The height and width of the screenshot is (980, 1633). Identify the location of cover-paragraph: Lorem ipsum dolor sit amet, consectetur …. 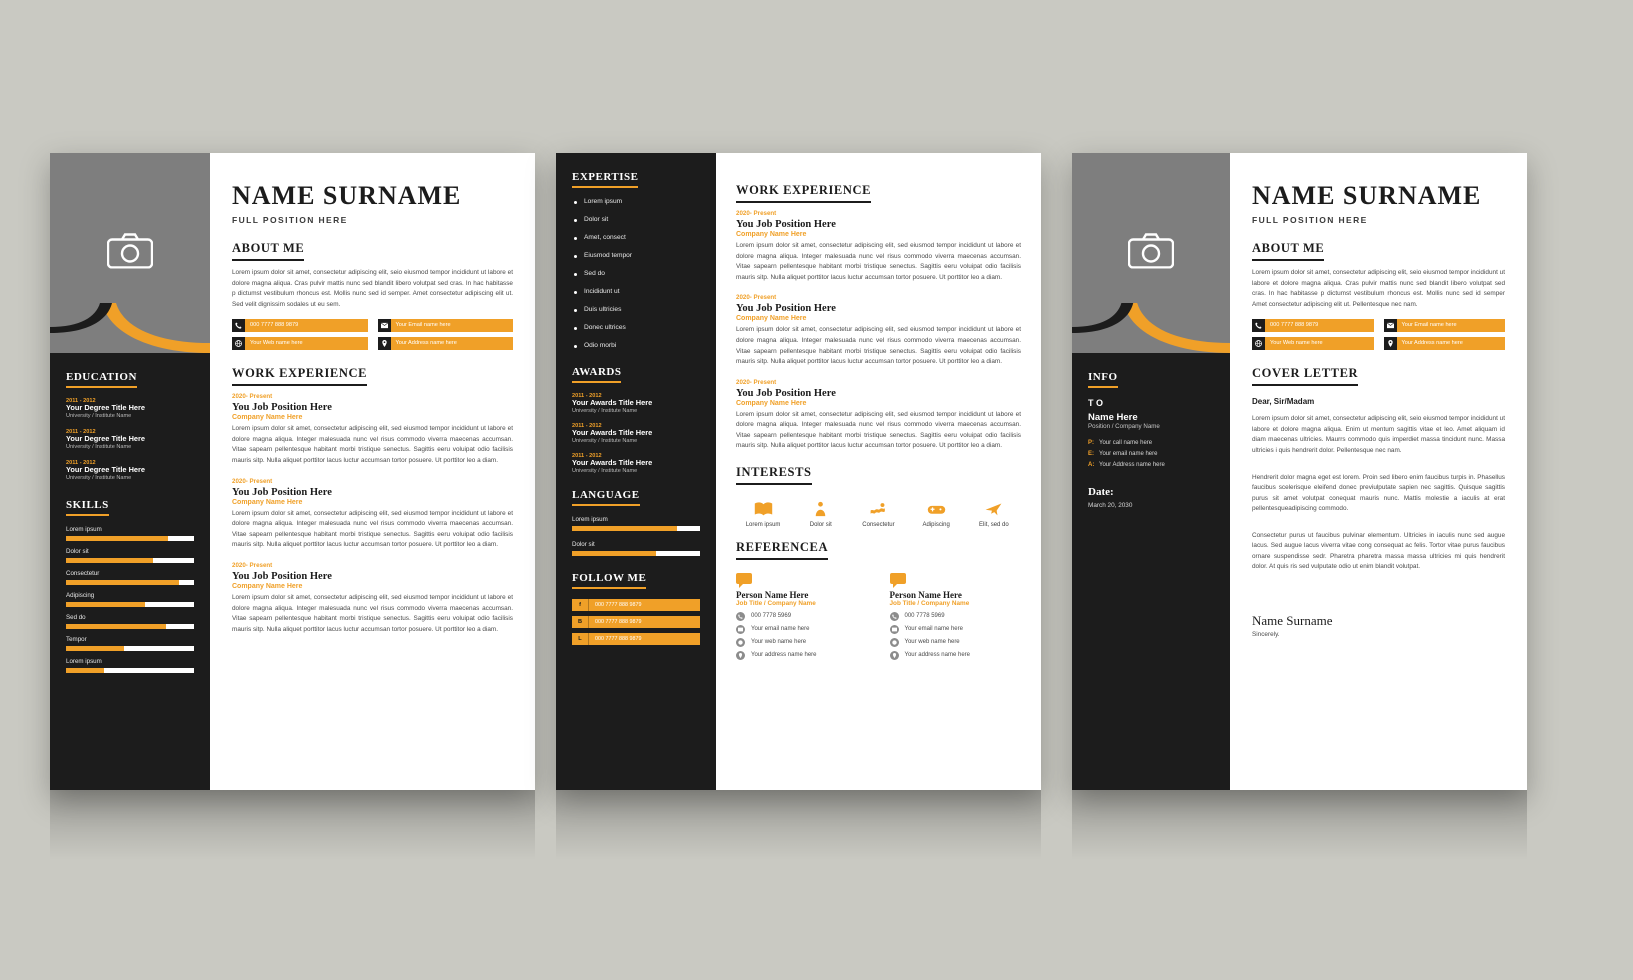
(1378, 434).